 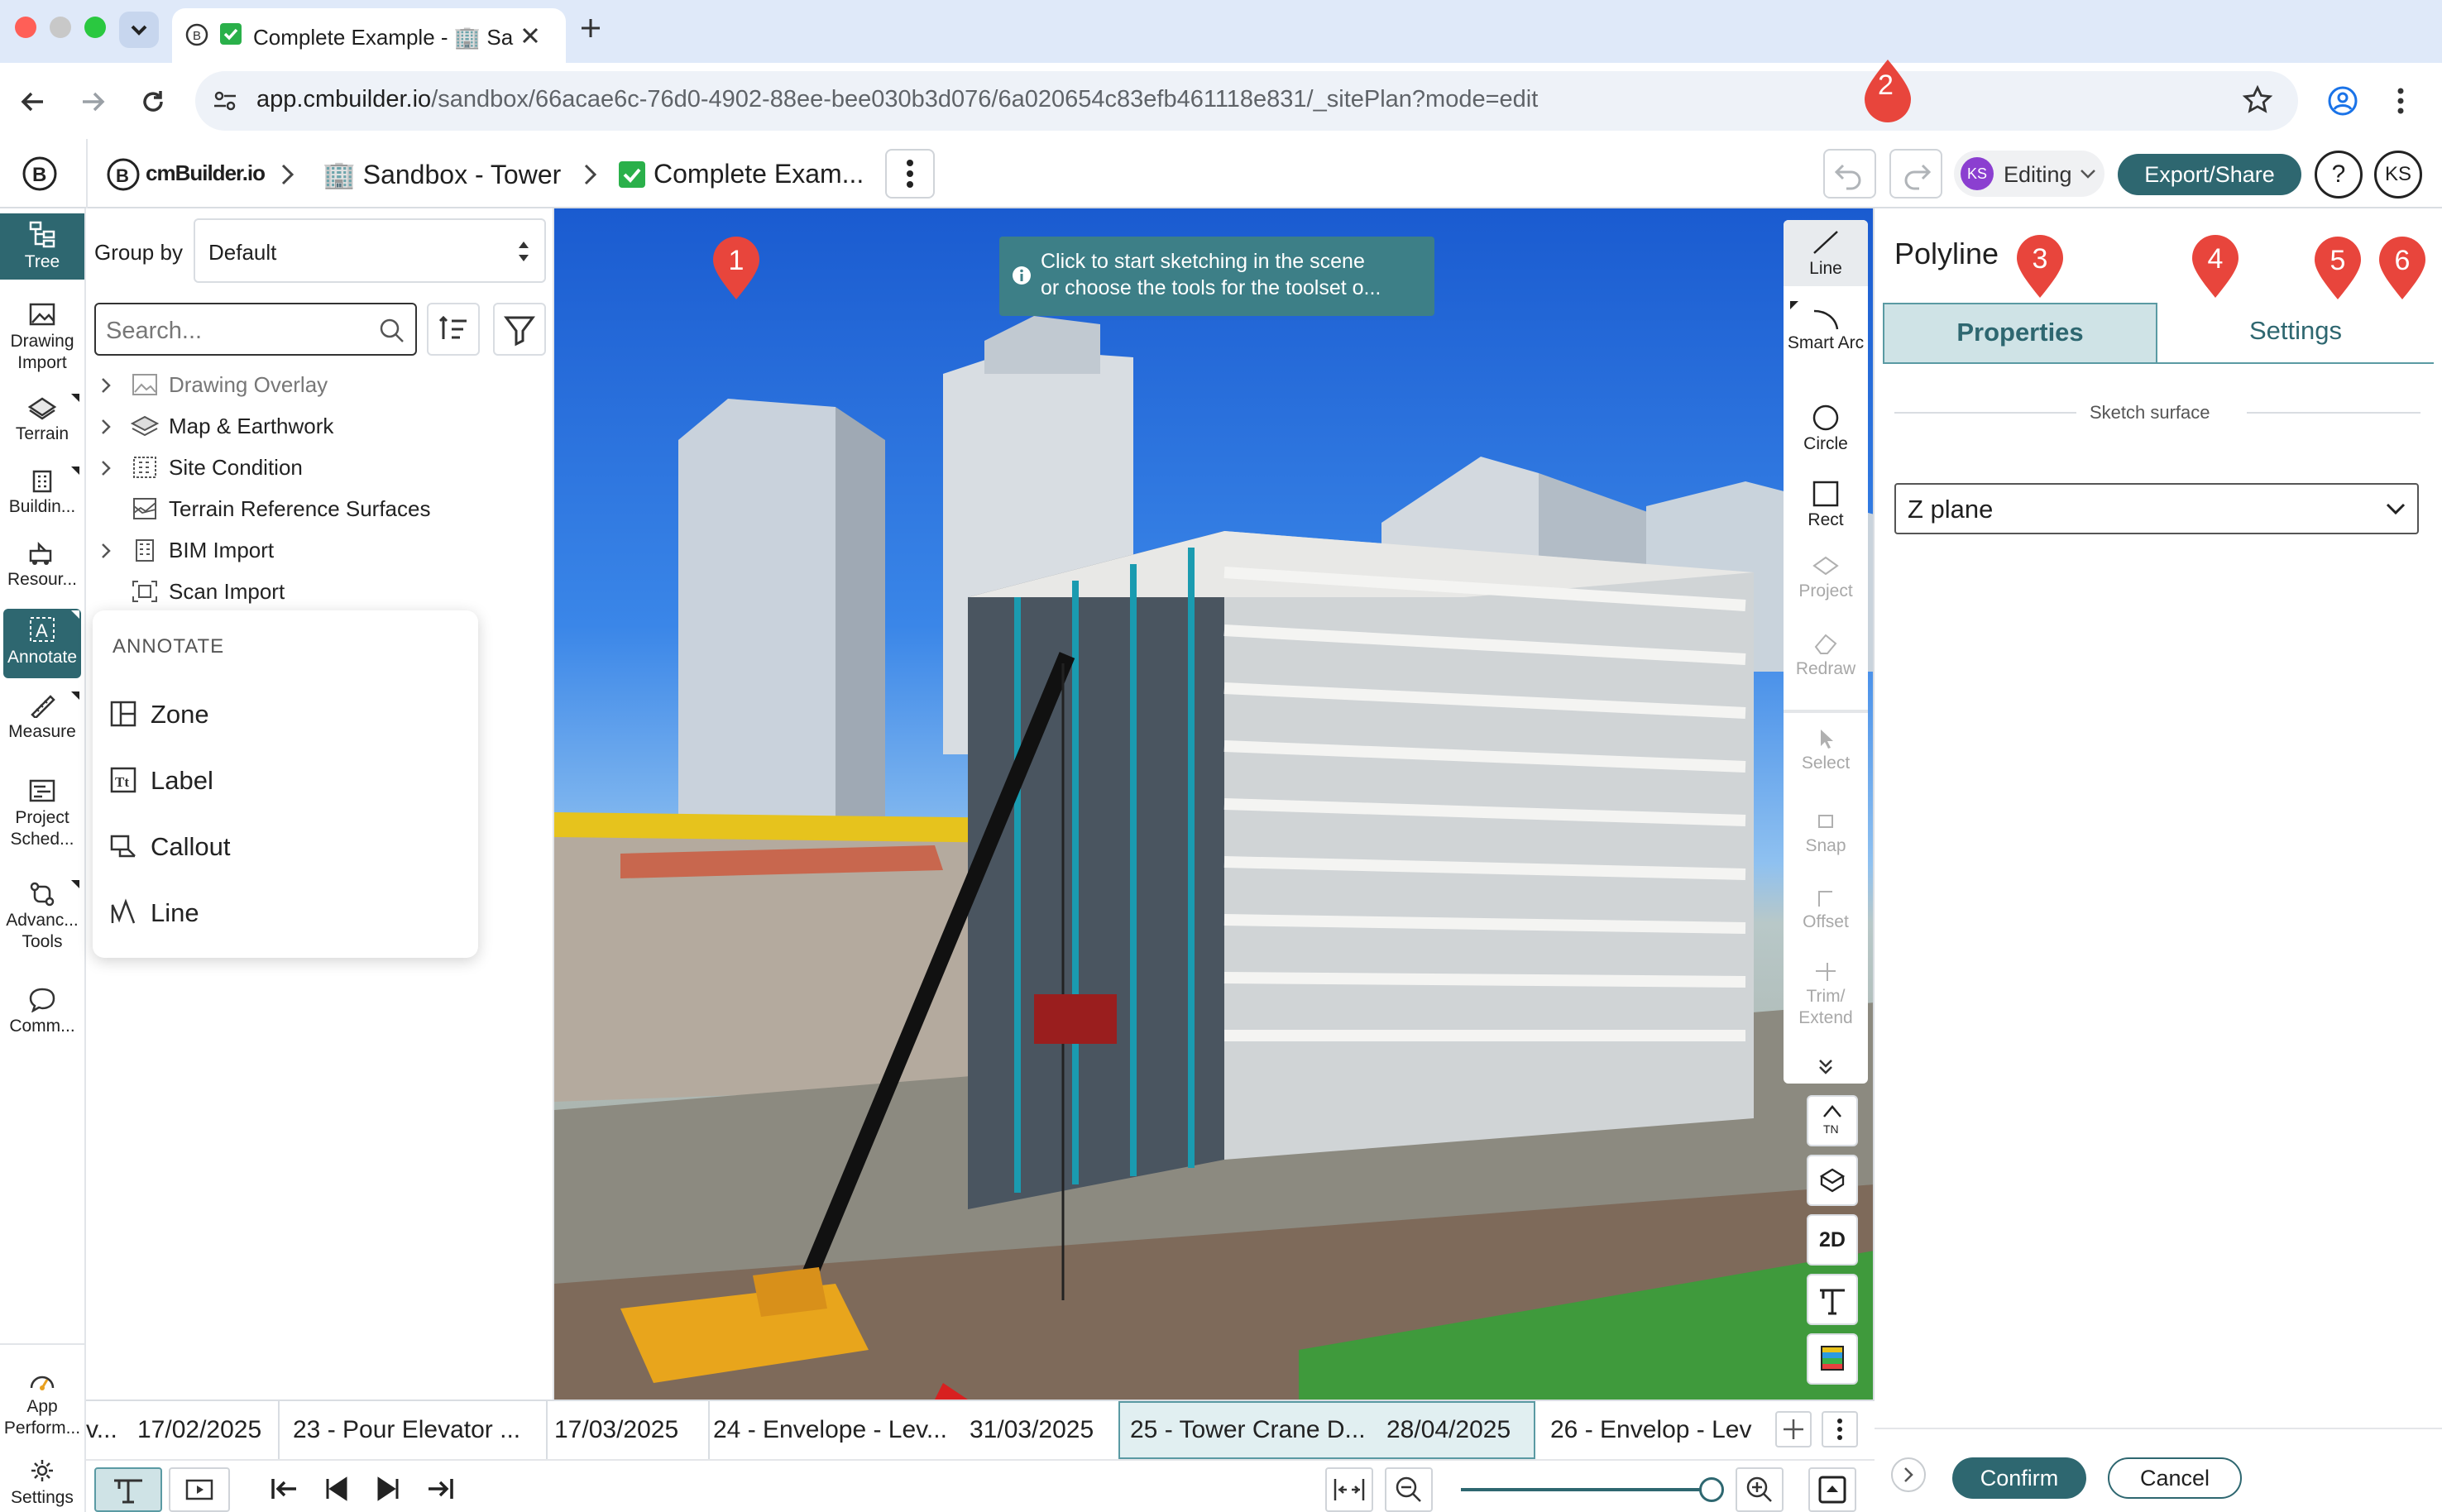 I want to click on true-north-button: TN, so click(x=1832, y=1120).